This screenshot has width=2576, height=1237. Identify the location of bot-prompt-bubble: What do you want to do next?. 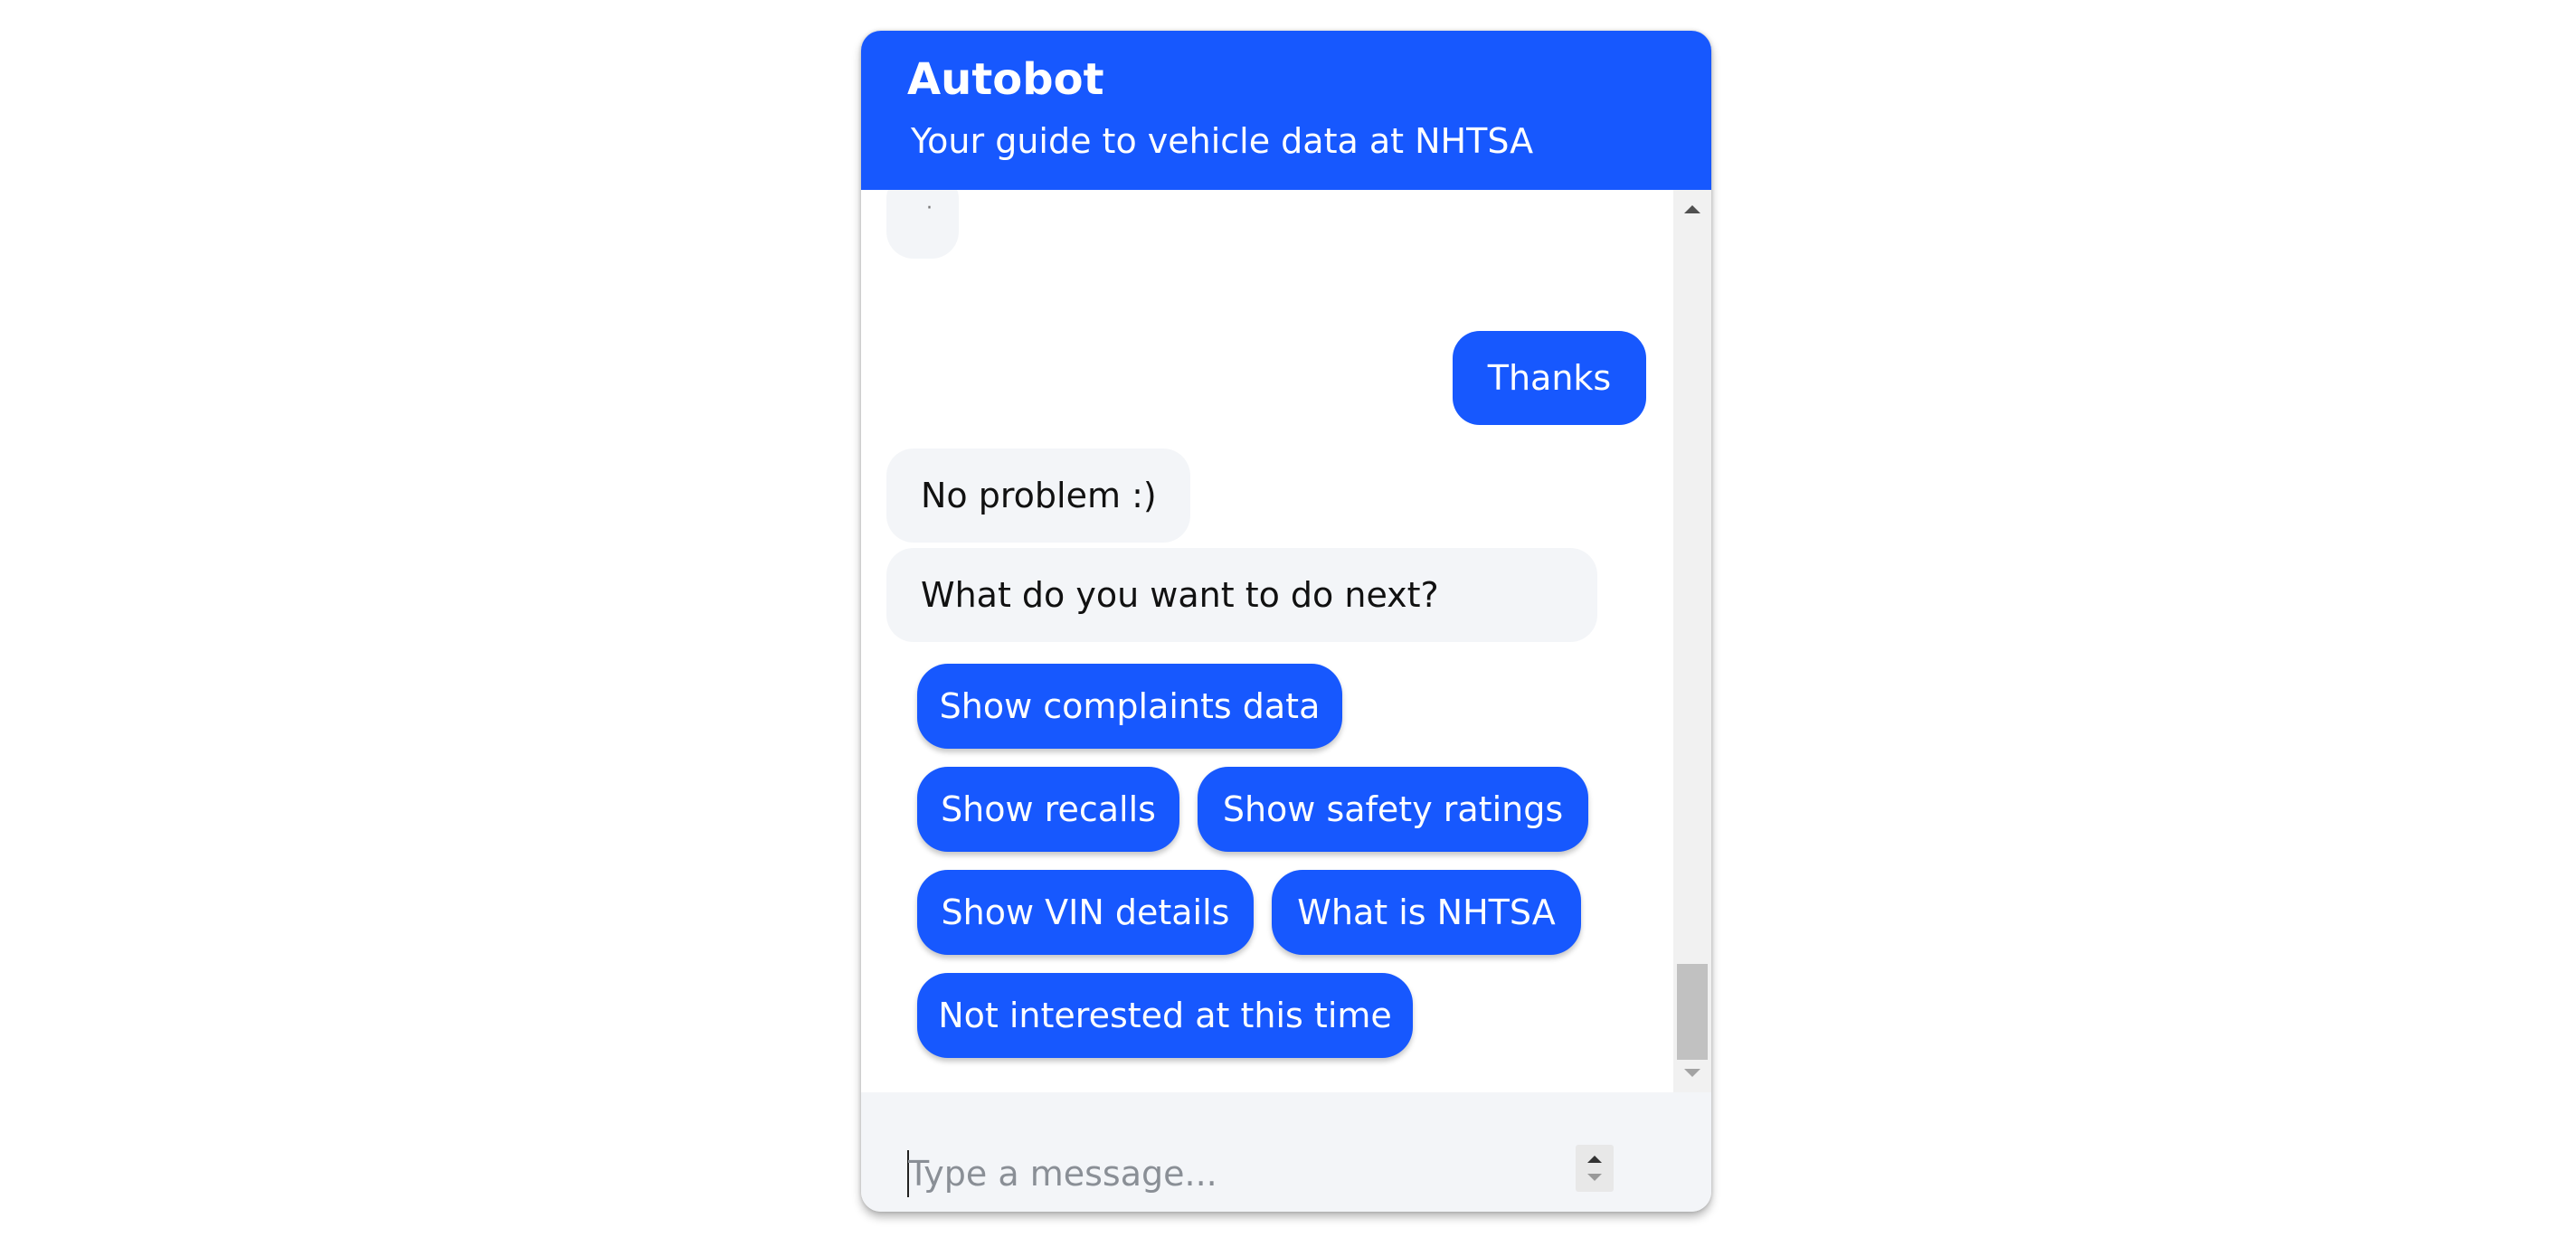
(1242, 595).